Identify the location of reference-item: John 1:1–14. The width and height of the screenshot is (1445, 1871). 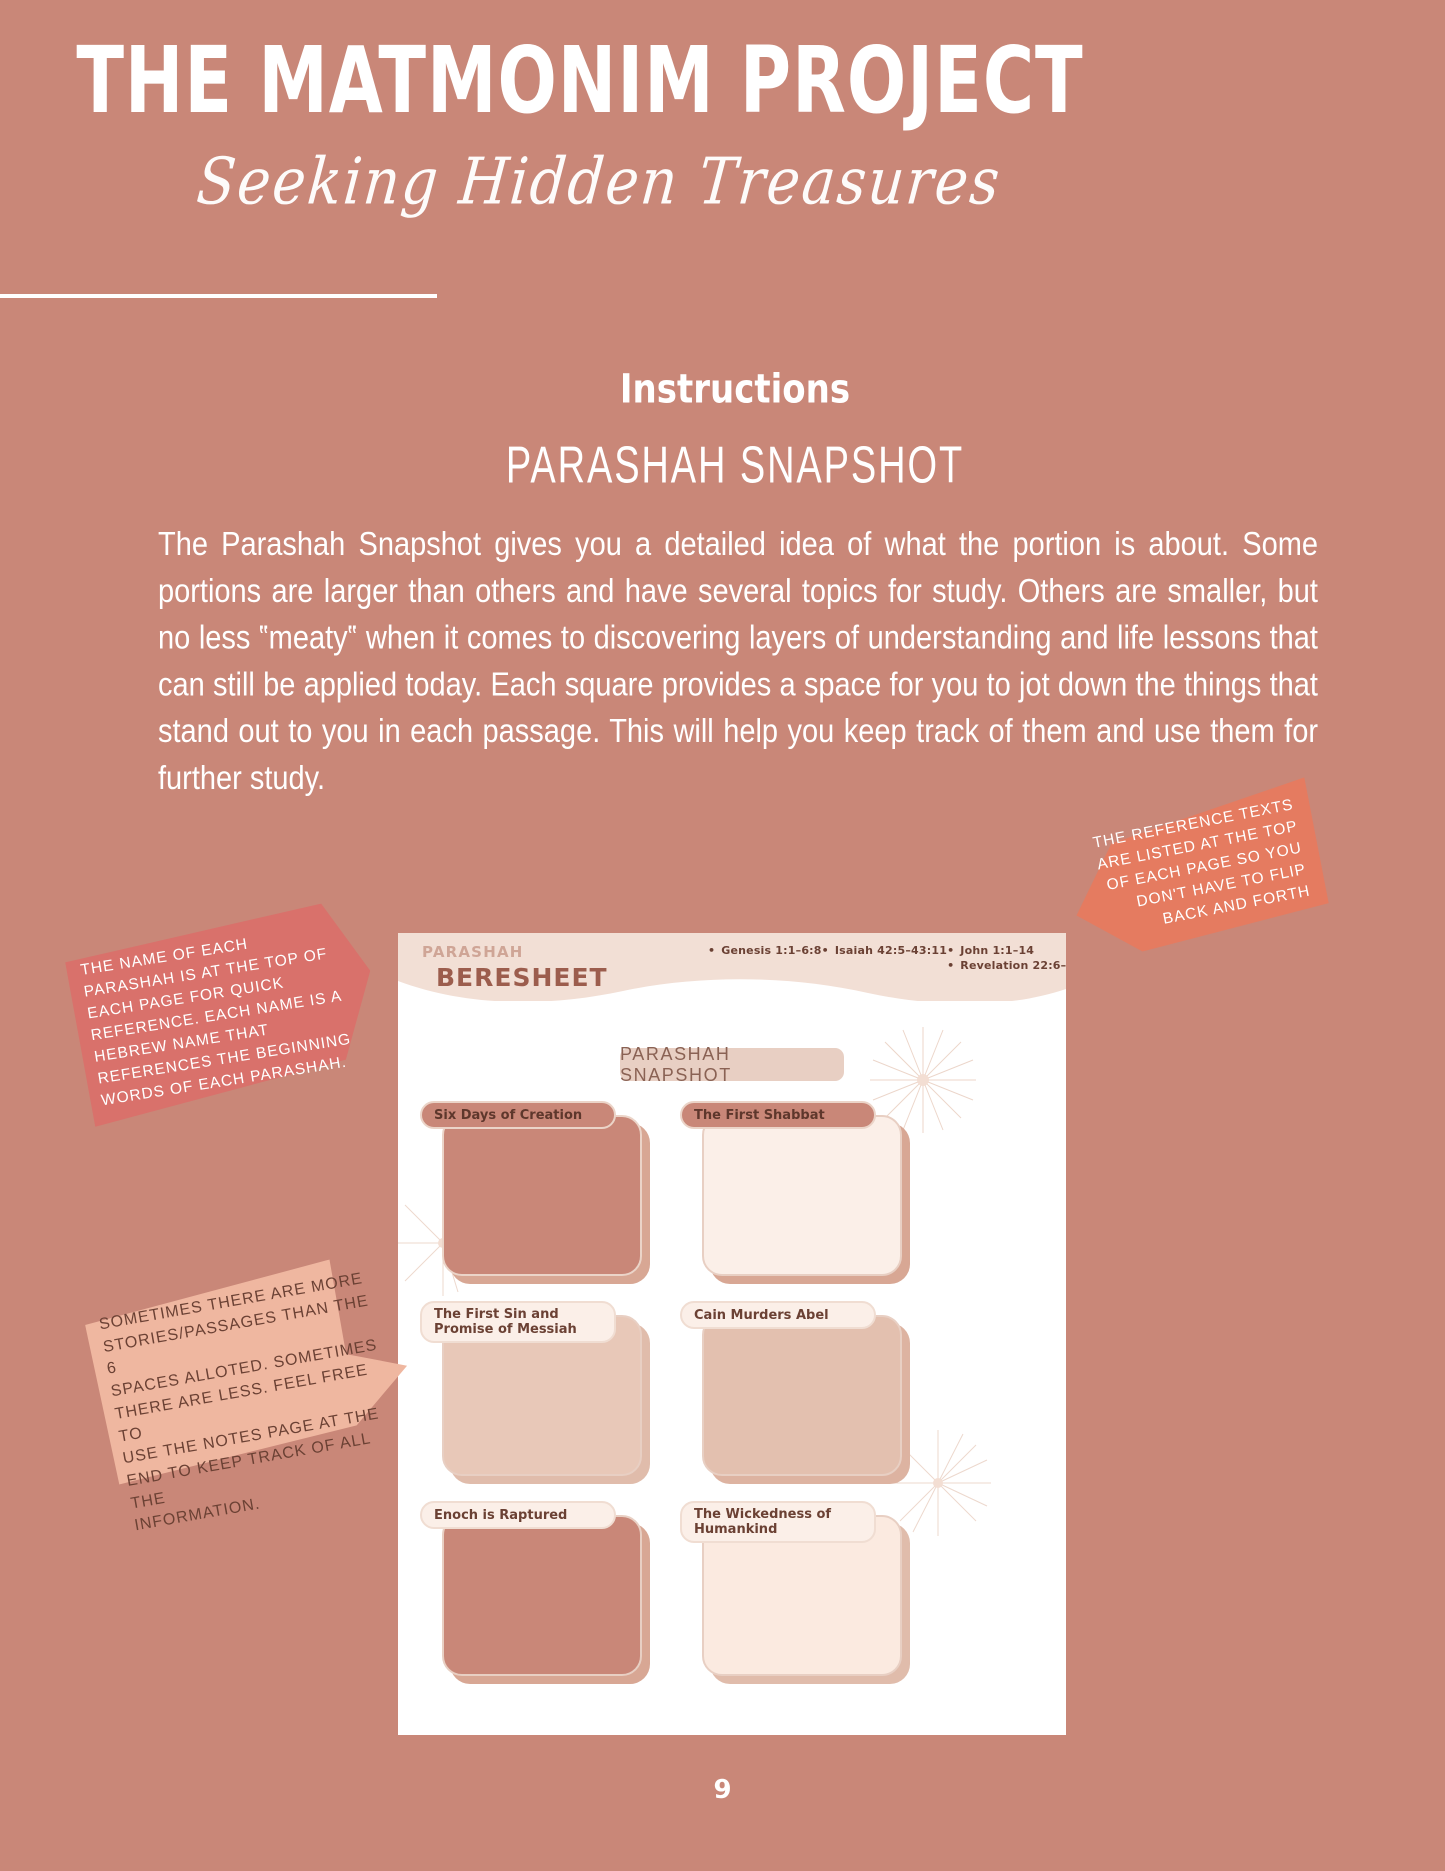
(1006, 950).